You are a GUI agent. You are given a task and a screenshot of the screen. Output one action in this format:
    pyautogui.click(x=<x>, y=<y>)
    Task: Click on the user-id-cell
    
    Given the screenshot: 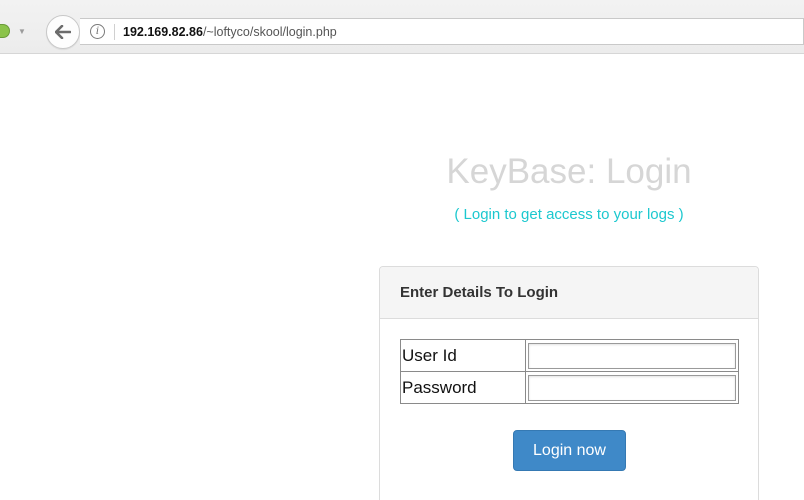 What is the action you would take?
    pyautogui.click(x=632, y=355)
    